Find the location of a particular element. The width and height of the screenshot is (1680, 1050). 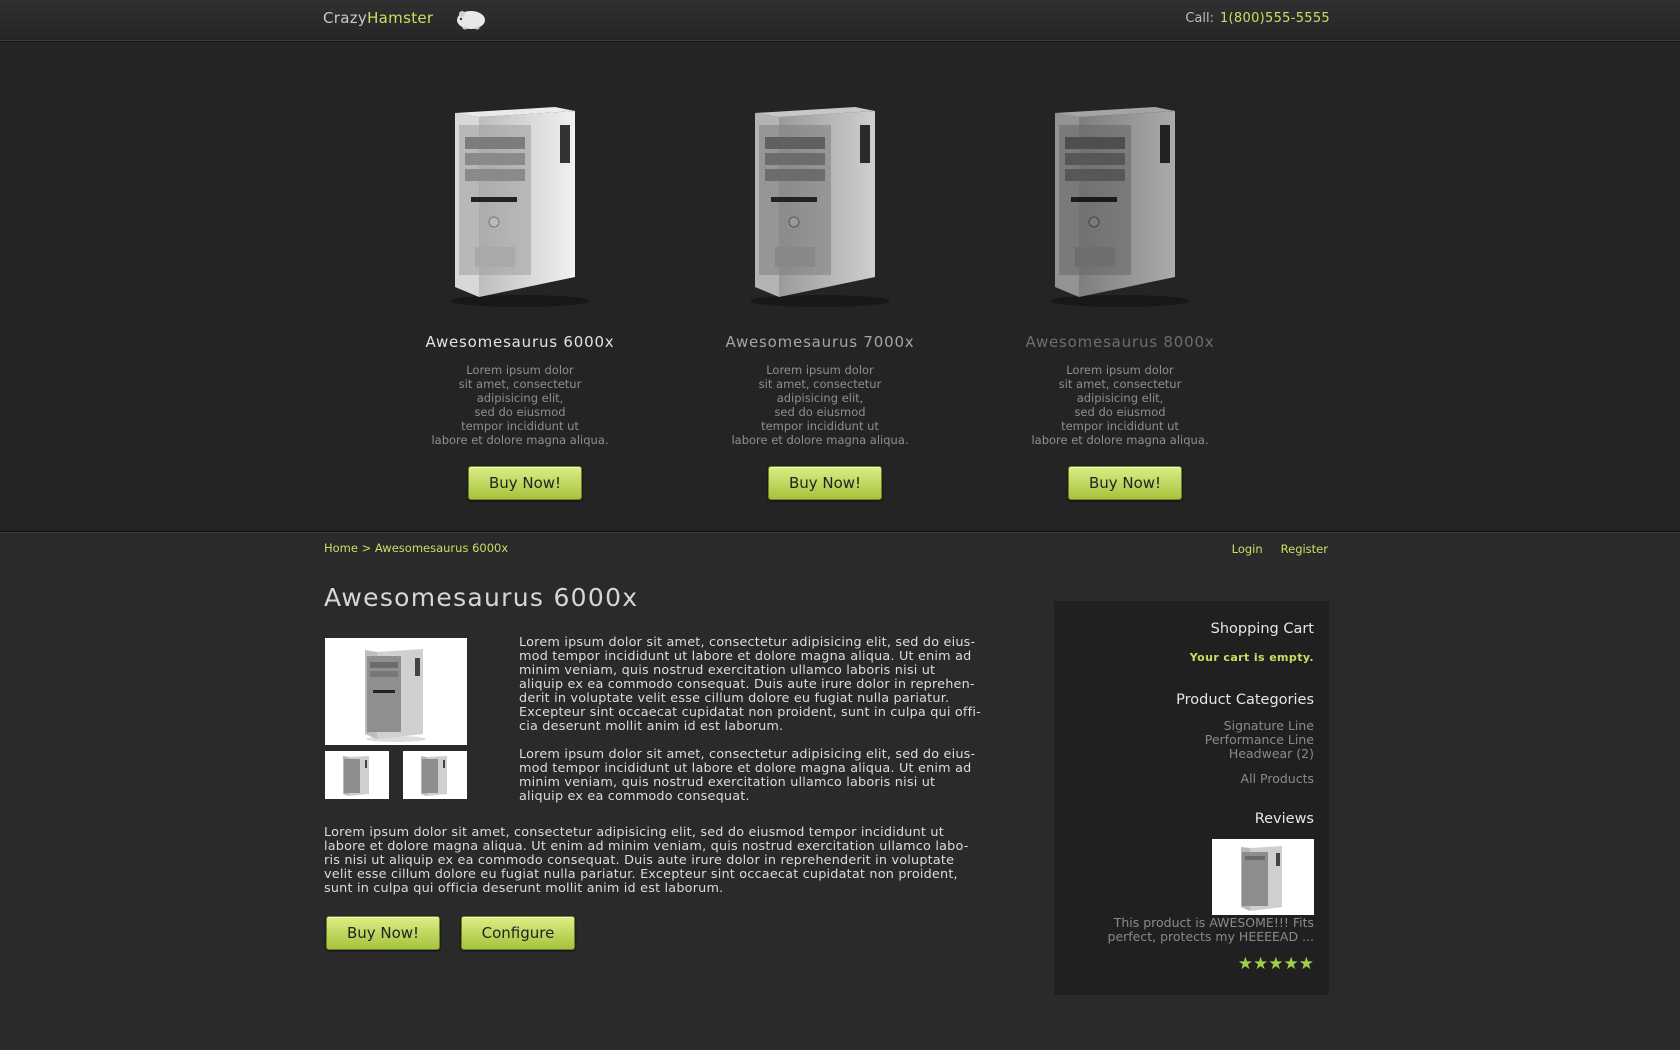

call-info: Call: 1(800)555-5555 is located at coordinates (1257, 18).